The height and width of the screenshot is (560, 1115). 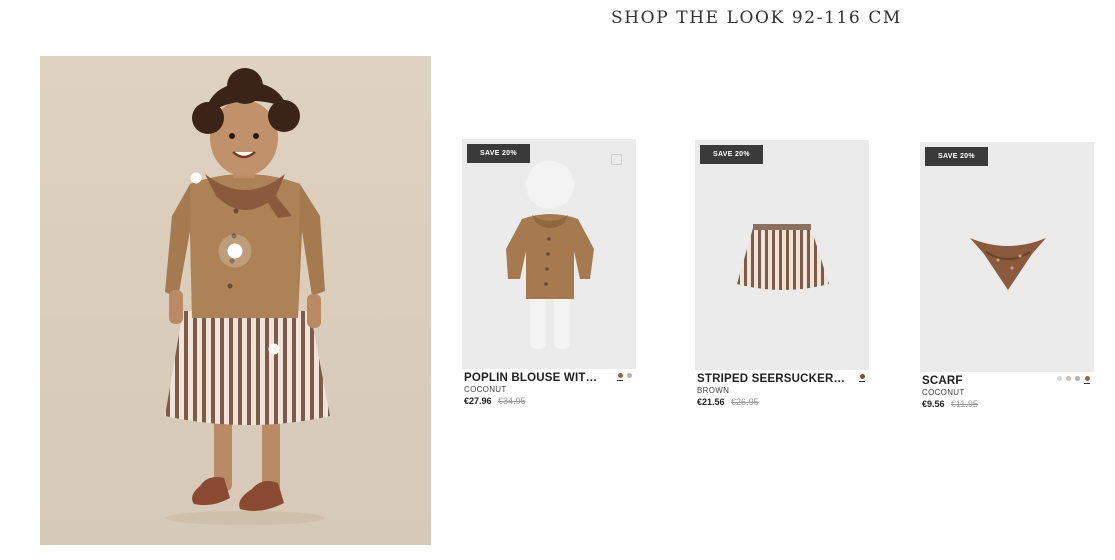 What do you see at coordinates (933, 404) in the screenshot?
I see `product-price: €9.56` at bounding box center [933, 404].